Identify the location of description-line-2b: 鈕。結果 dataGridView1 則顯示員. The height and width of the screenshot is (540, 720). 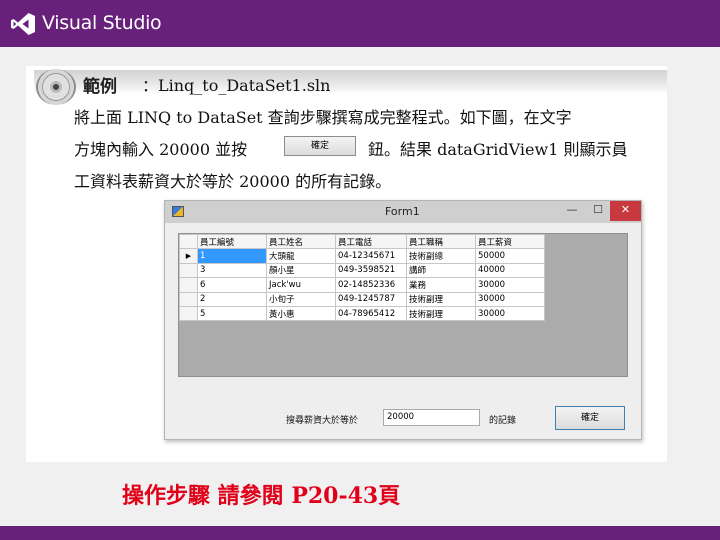
(497, 148).